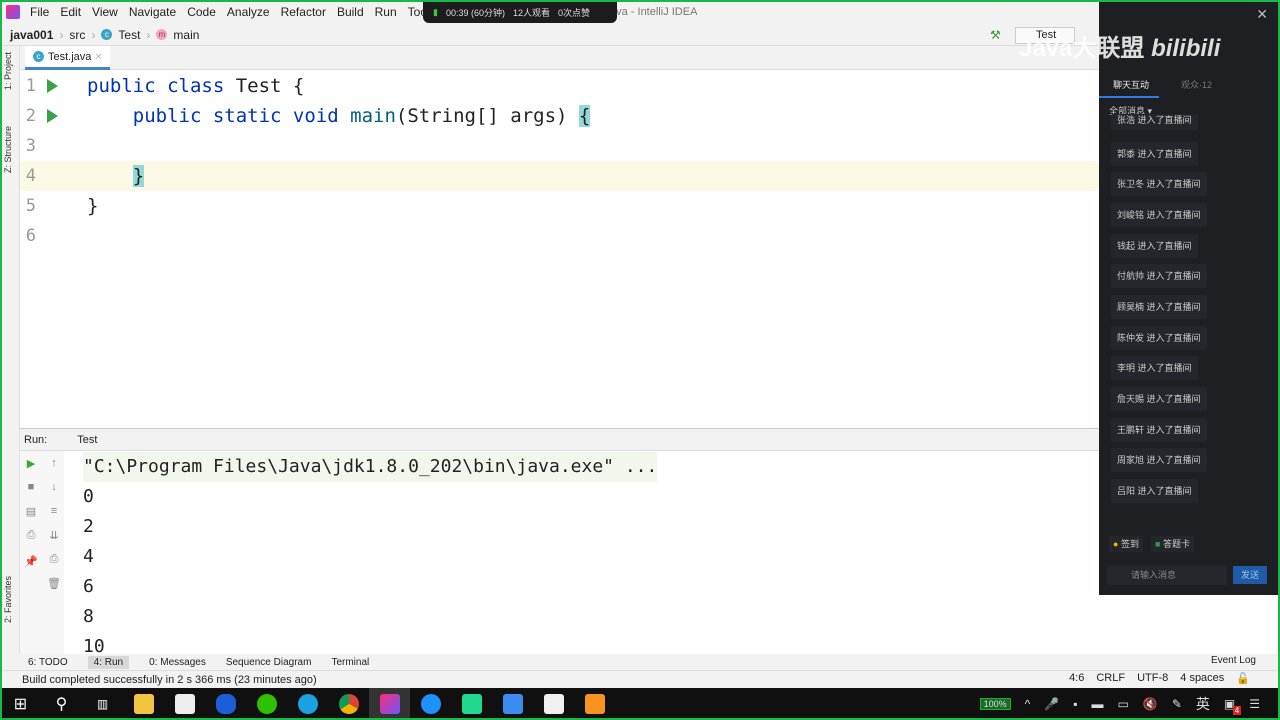 This screenshot has width=1280, height=720. I want to click on menu-run: Run, so click(386, 12).